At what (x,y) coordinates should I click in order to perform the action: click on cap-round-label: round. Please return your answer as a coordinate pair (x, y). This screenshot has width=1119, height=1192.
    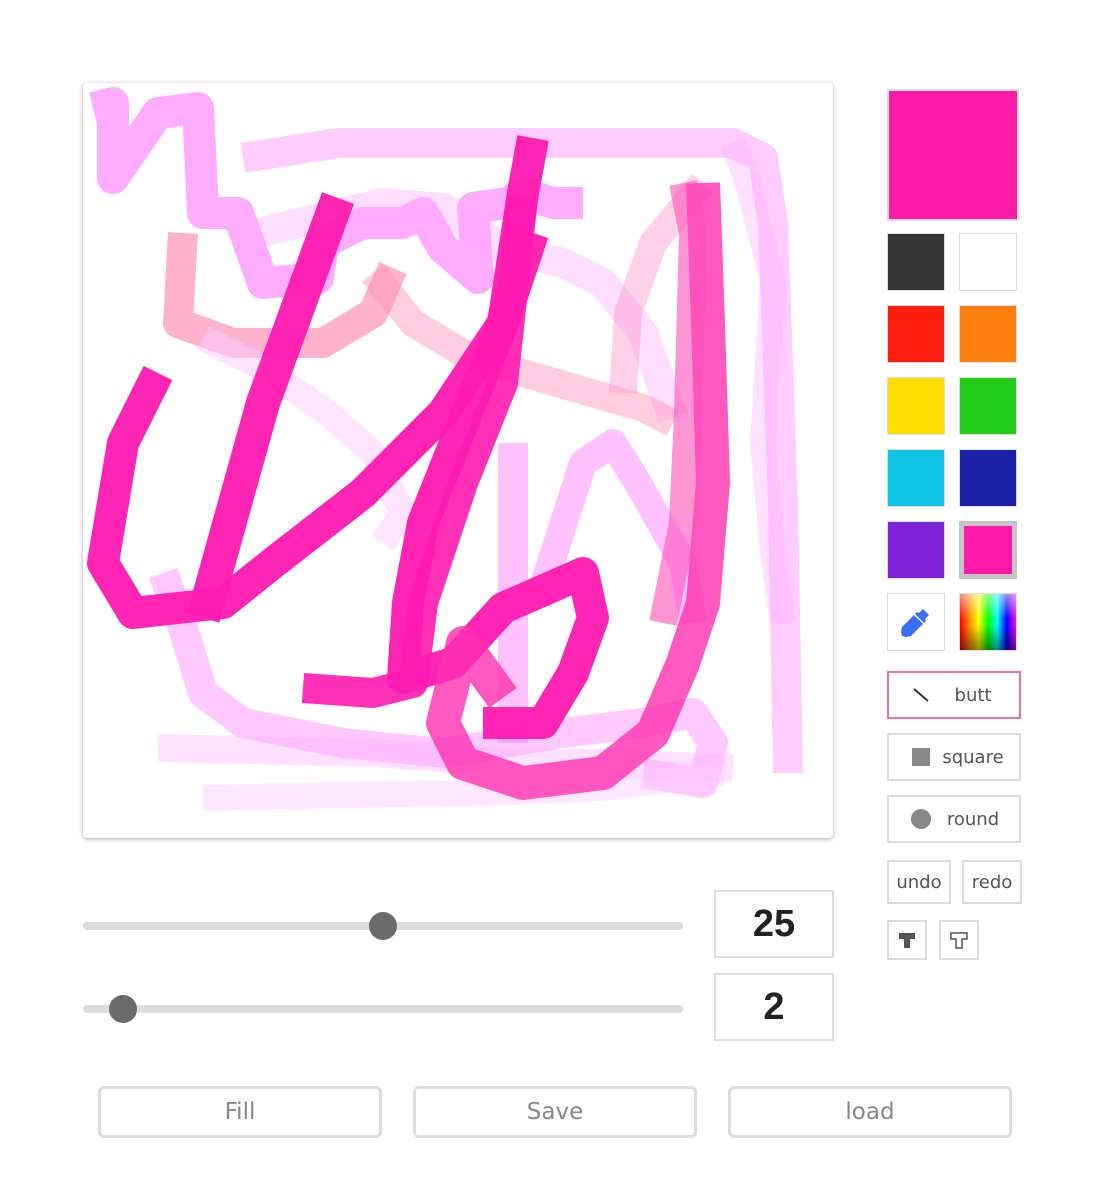
    Looking at the image, I should click on (973, 819).